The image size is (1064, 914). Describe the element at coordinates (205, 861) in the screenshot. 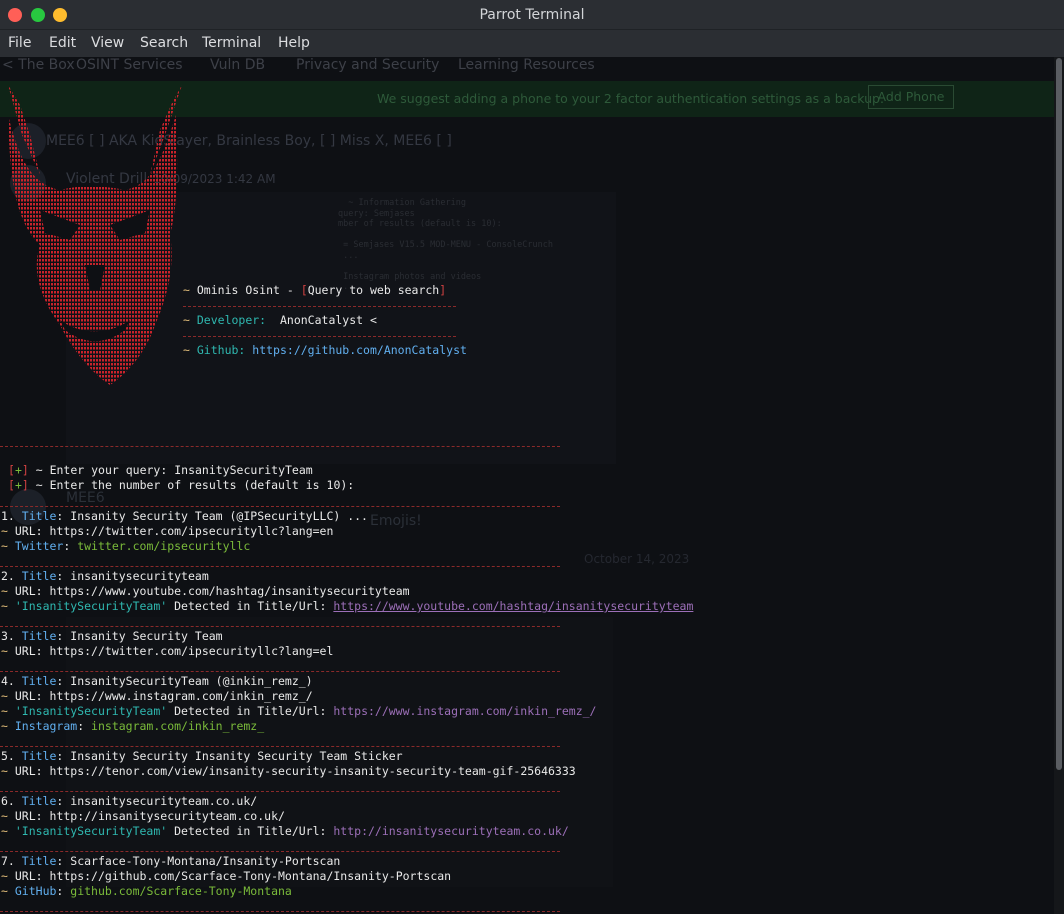

I see `result-title: Scarface-Tony-Montana/Insanity-Portscan` at that location.